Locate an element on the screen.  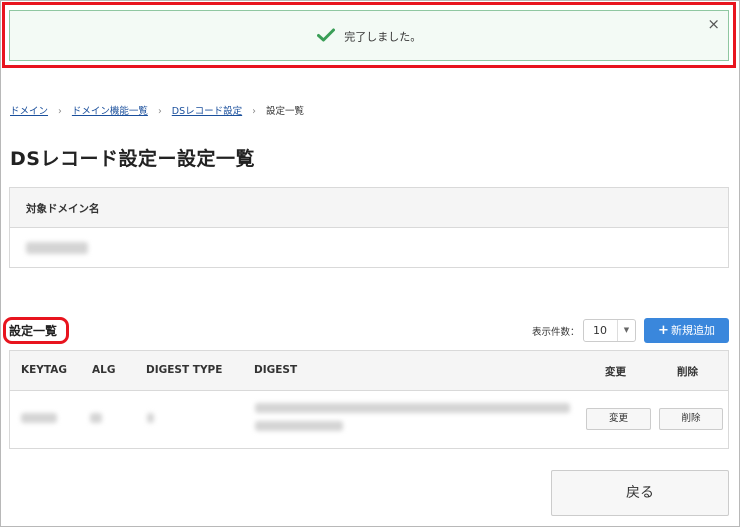
redacted-digest-type is located at coordinates (150, 418).